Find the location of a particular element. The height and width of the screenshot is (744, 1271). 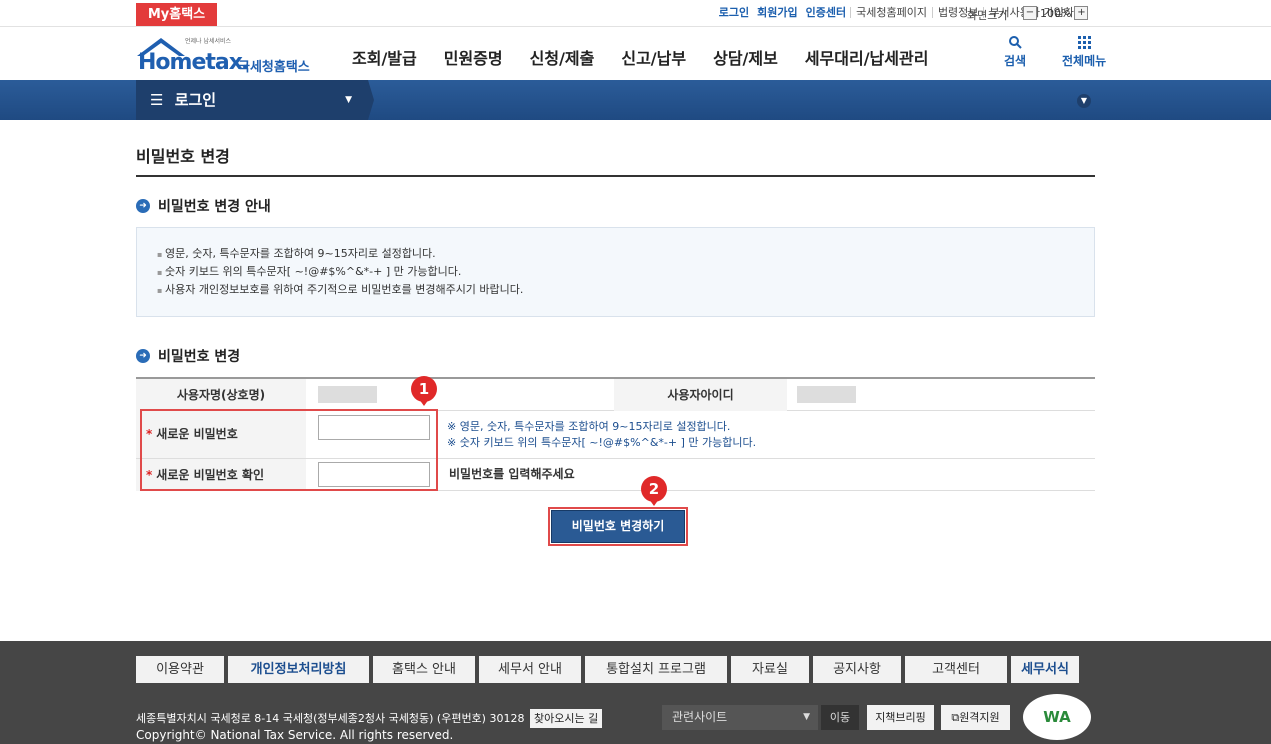

footer-hometax-guide: 홈택스 안내 is located at coordinates (424, 669).